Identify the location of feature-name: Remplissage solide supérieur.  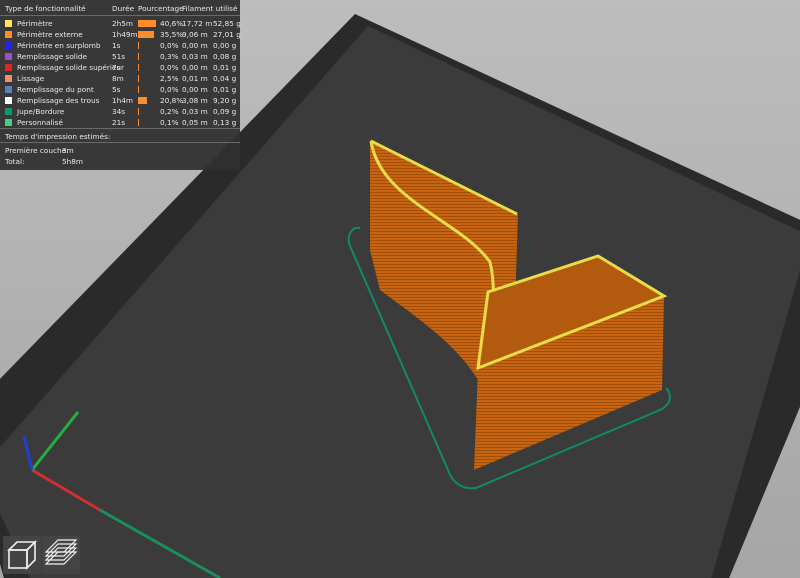
(70, 67).